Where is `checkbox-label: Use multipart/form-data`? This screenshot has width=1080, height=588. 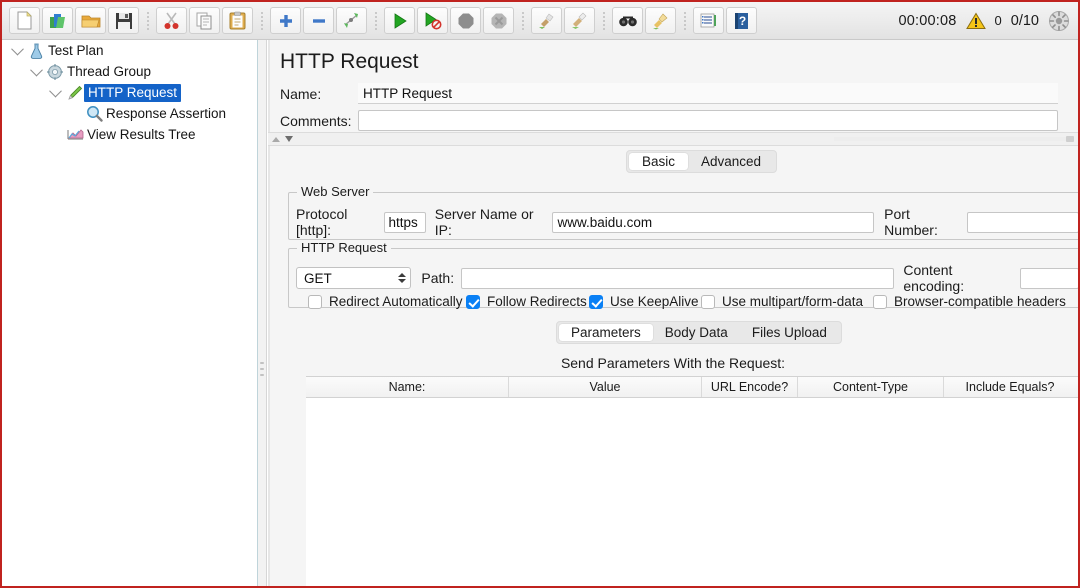 checkbox-label: Use multipart/form-data is located at coordinates (793, 301).